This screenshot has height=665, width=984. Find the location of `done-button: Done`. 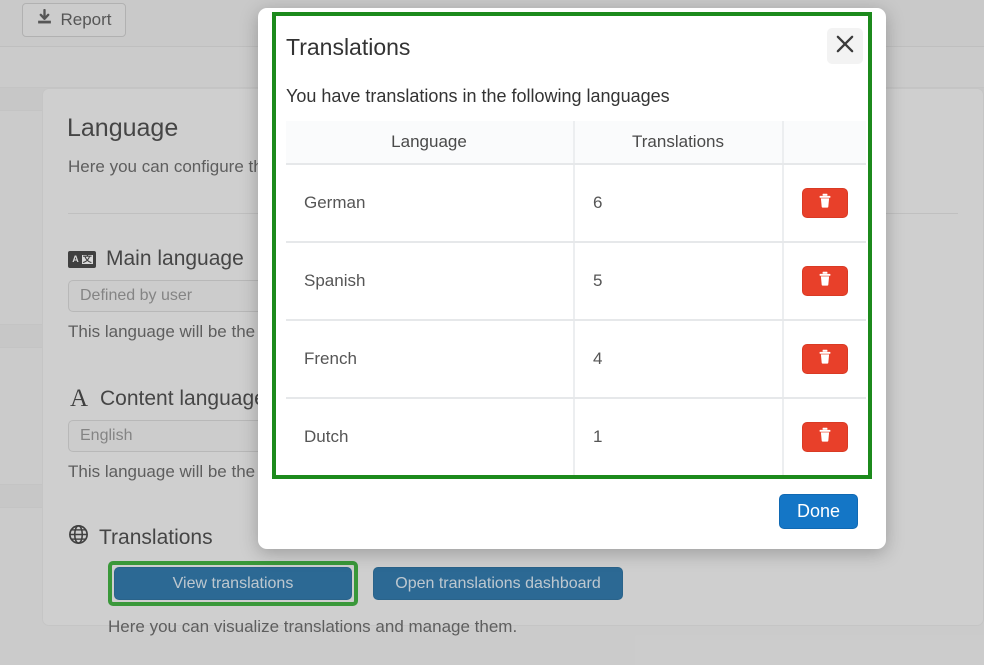

done-button: Done is located at coordinates (818, 511).